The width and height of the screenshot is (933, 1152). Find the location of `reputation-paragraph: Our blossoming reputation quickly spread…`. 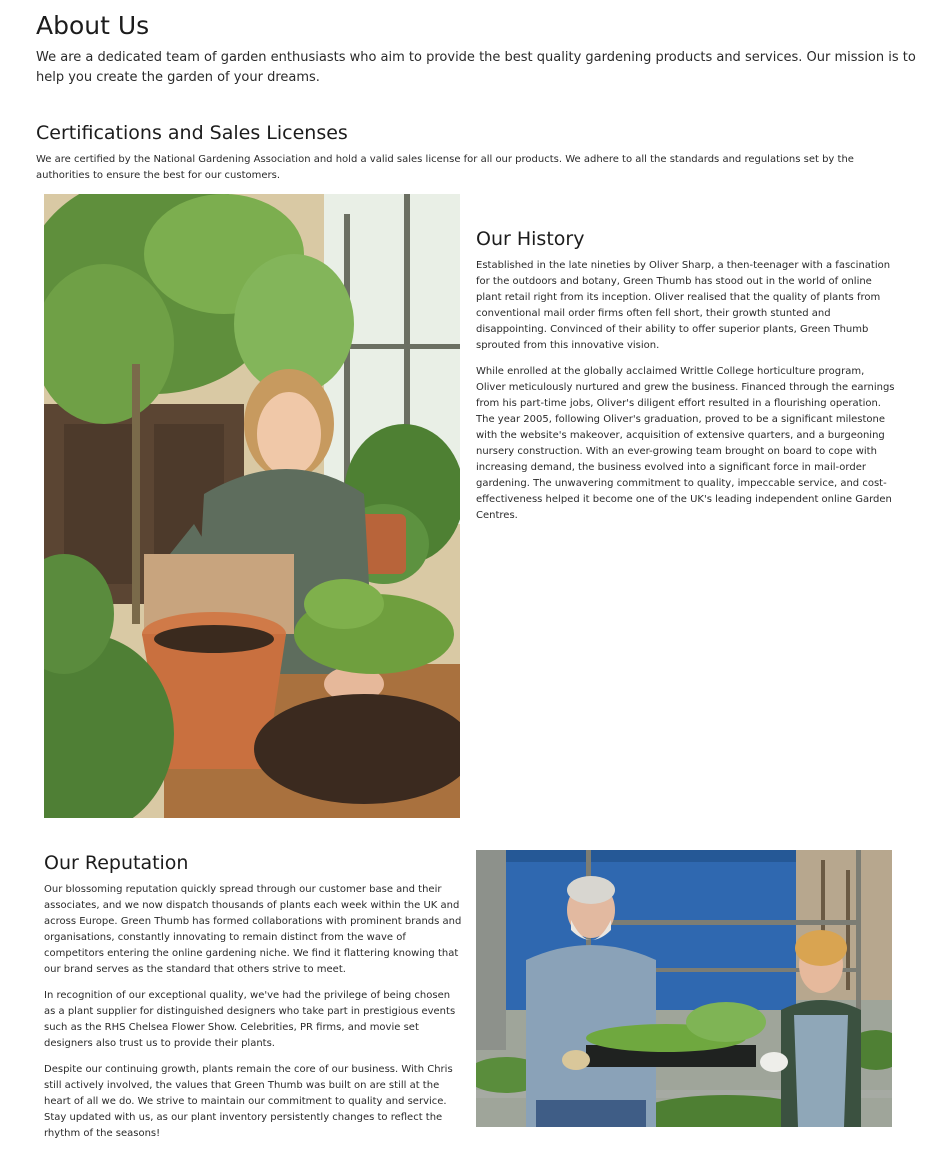

reputation-paragraph: Our blossoming reputation quickly spread… is located at coordinates (253, 929).